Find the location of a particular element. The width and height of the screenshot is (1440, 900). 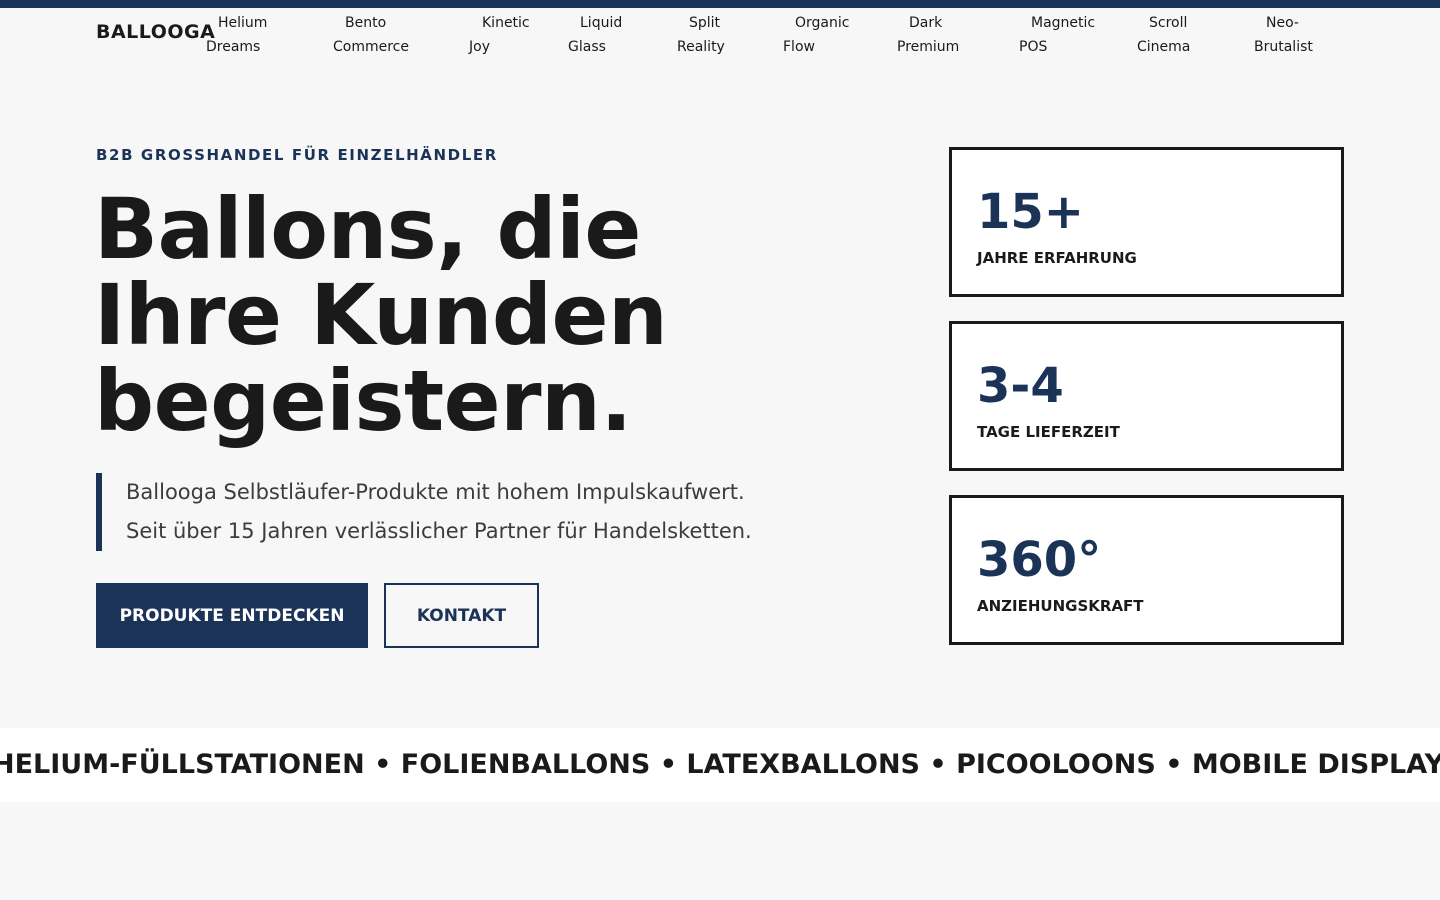

stat-label: ANZIEHUNGSKRAFT is located at coordinates (1060, 606).